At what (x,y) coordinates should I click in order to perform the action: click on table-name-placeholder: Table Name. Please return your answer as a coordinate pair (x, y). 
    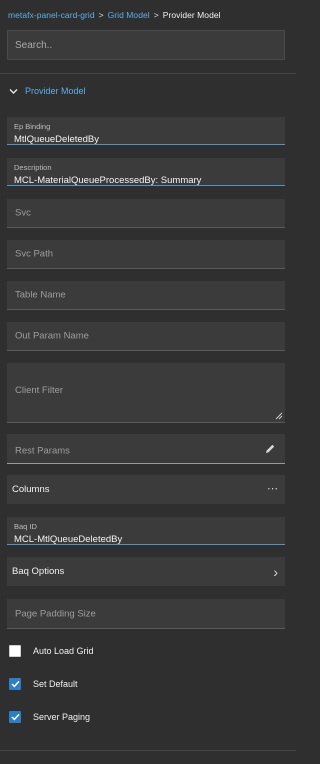
    Looking at the image, I should click on (40, 295).